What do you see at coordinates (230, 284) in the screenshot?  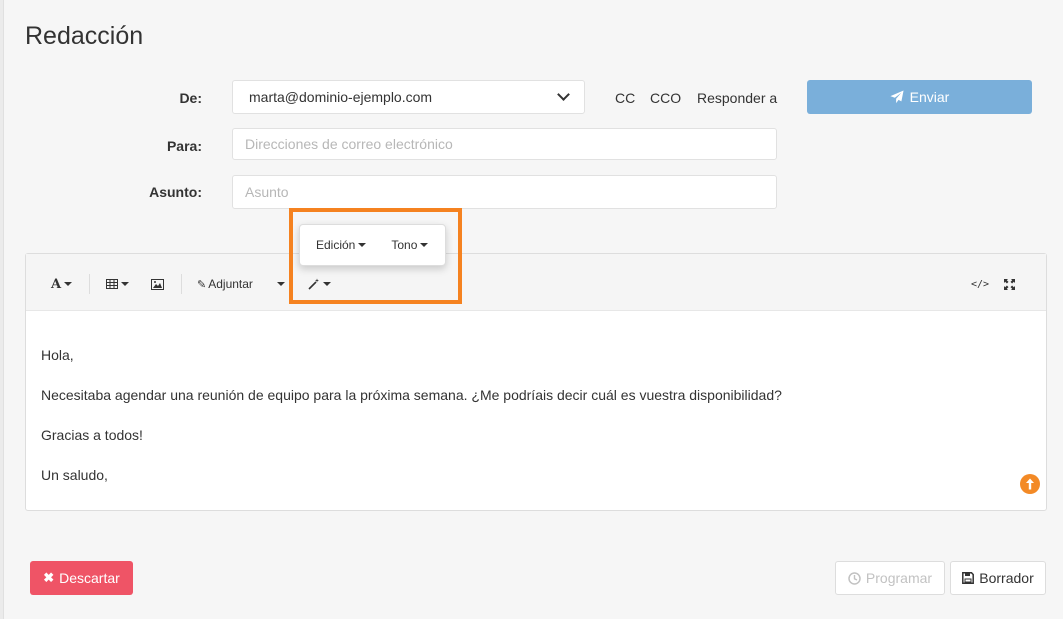 I see `attach-label: Adjuntar` at bounding box center [230, 284].